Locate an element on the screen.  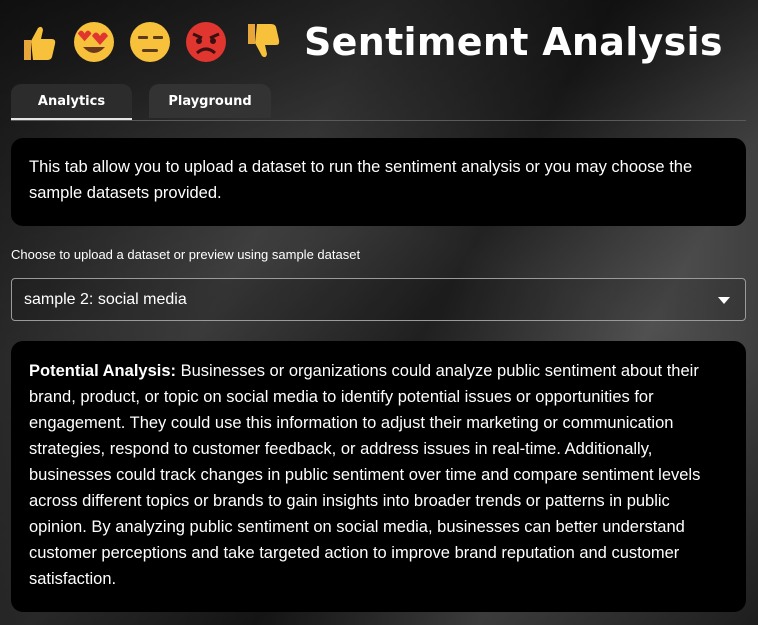
app-header: Sentiment Analysis is located at coordinates (369, 42).